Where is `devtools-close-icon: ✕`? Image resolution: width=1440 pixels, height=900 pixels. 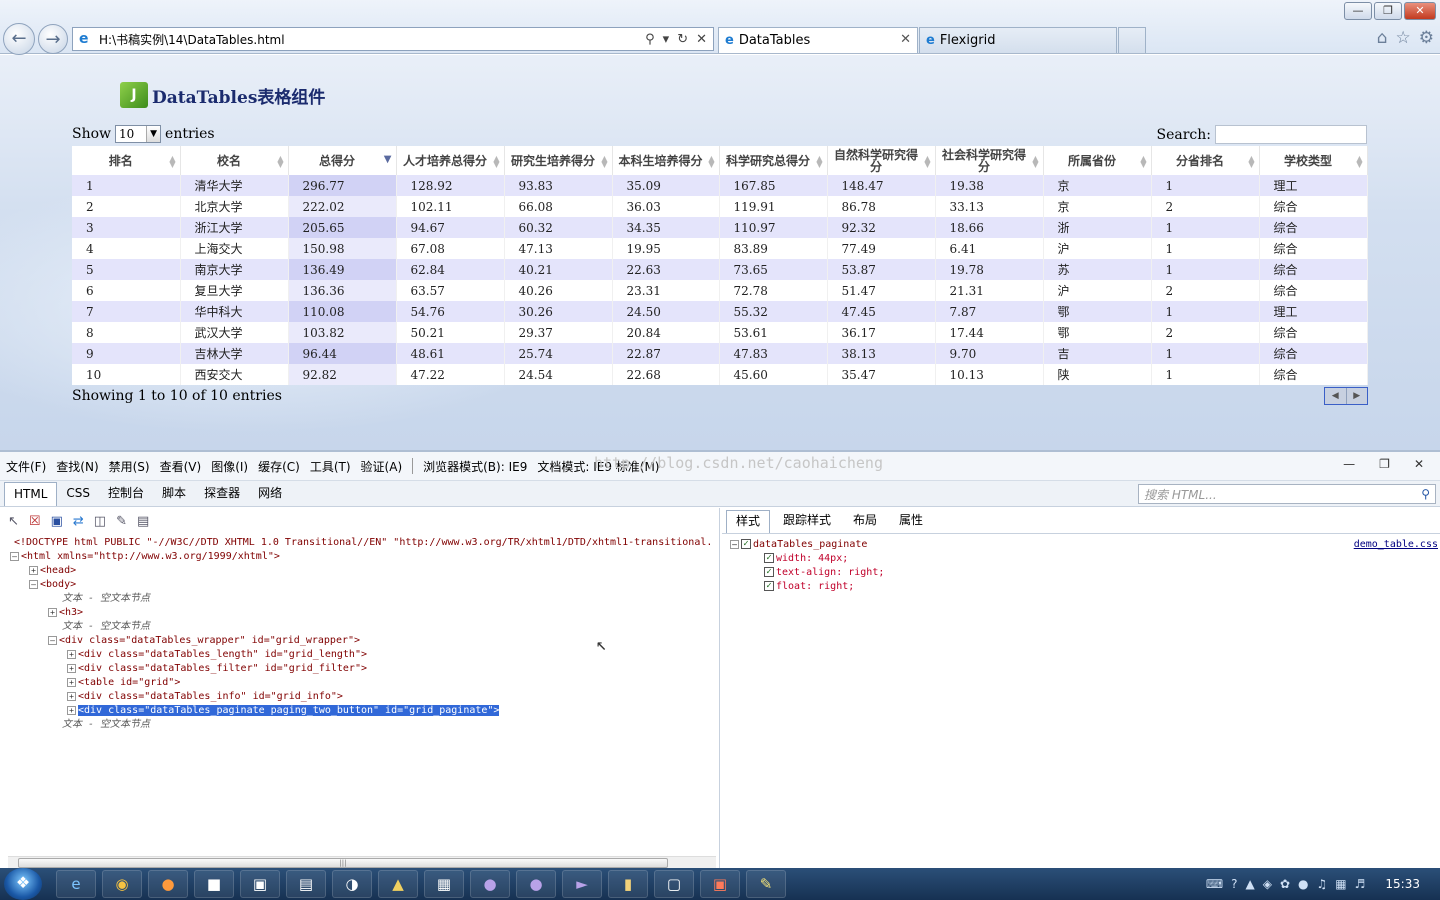
devtools-close-icon: ✕ is located at coordinates (1419, 464).